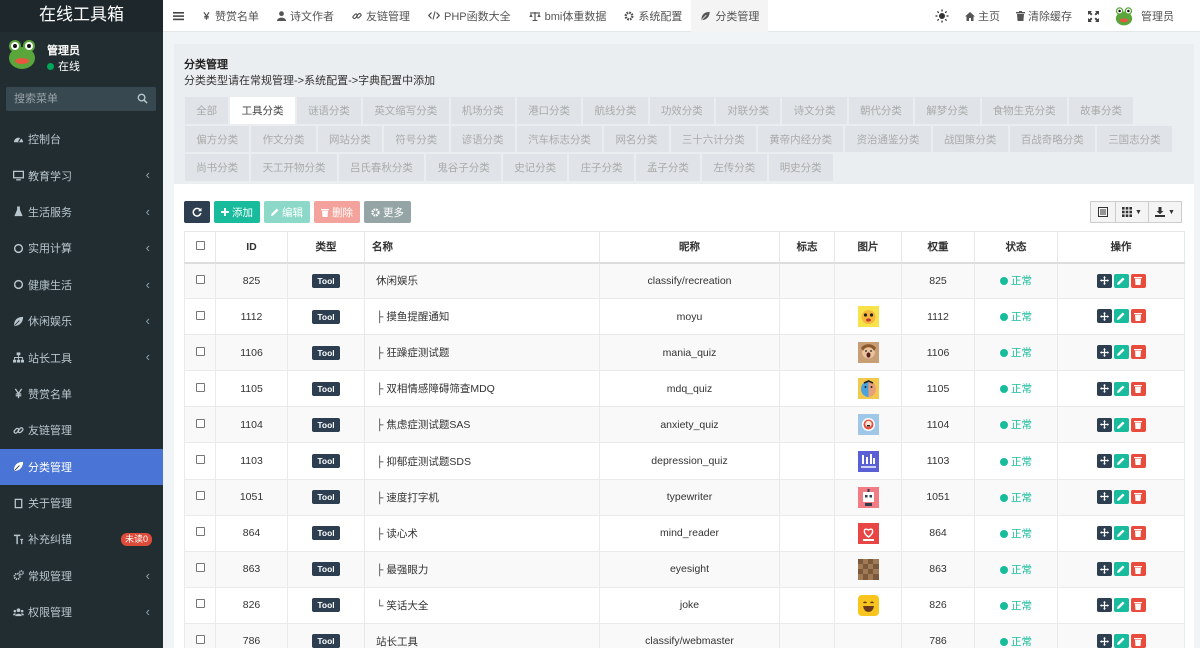  I want to click on heart-thumbnail, so click(868, 533).